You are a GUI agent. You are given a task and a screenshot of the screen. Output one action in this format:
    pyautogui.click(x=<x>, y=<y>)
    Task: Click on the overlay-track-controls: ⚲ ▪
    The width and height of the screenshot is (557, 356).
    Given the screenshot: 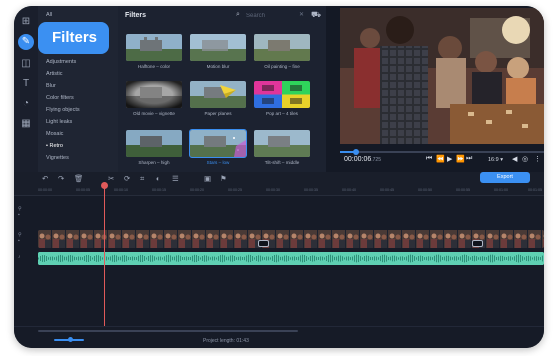 What is the action you would take?
    pyautogui.click(x=27, y=212)
    